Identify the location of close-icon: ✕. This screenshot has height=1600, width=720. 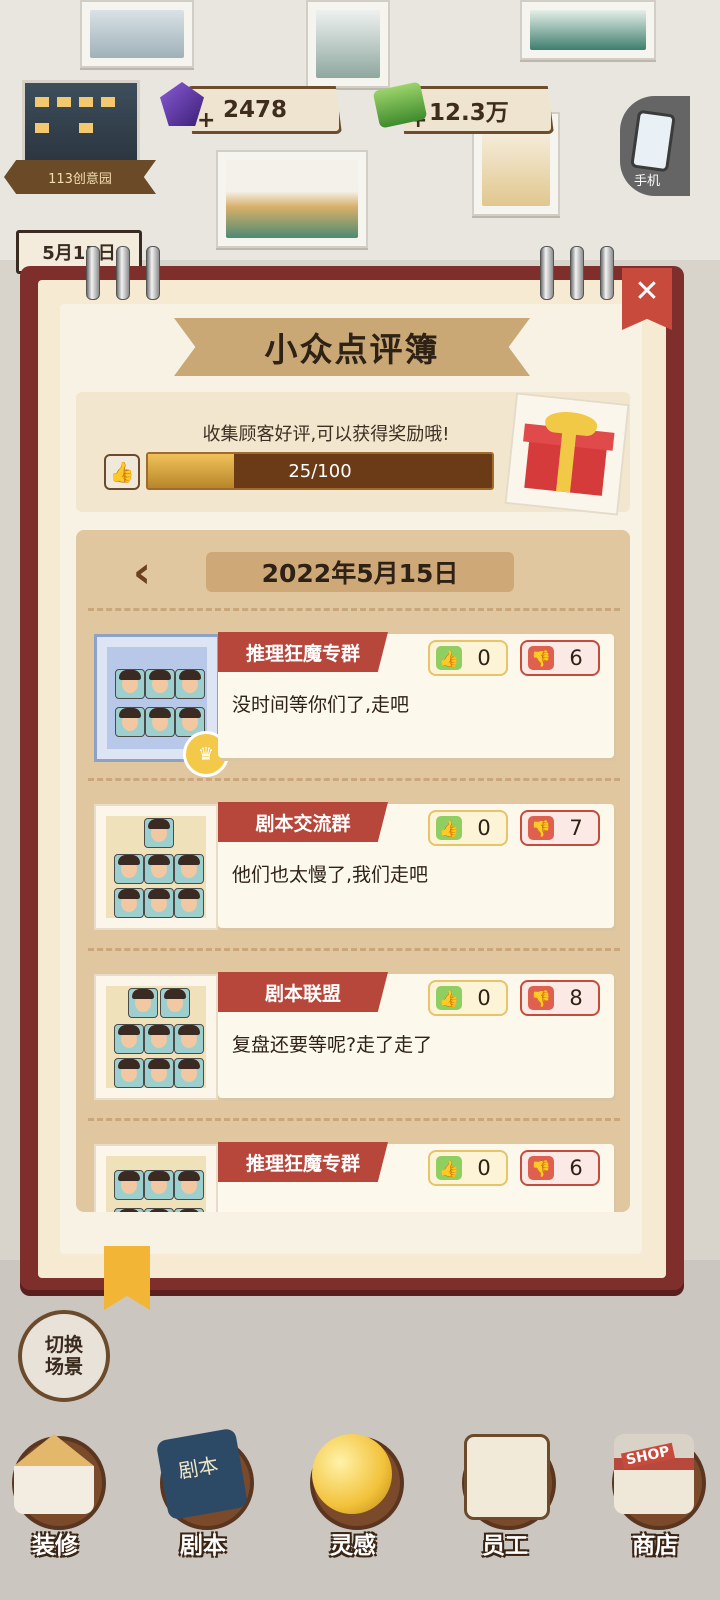
(647, 291).